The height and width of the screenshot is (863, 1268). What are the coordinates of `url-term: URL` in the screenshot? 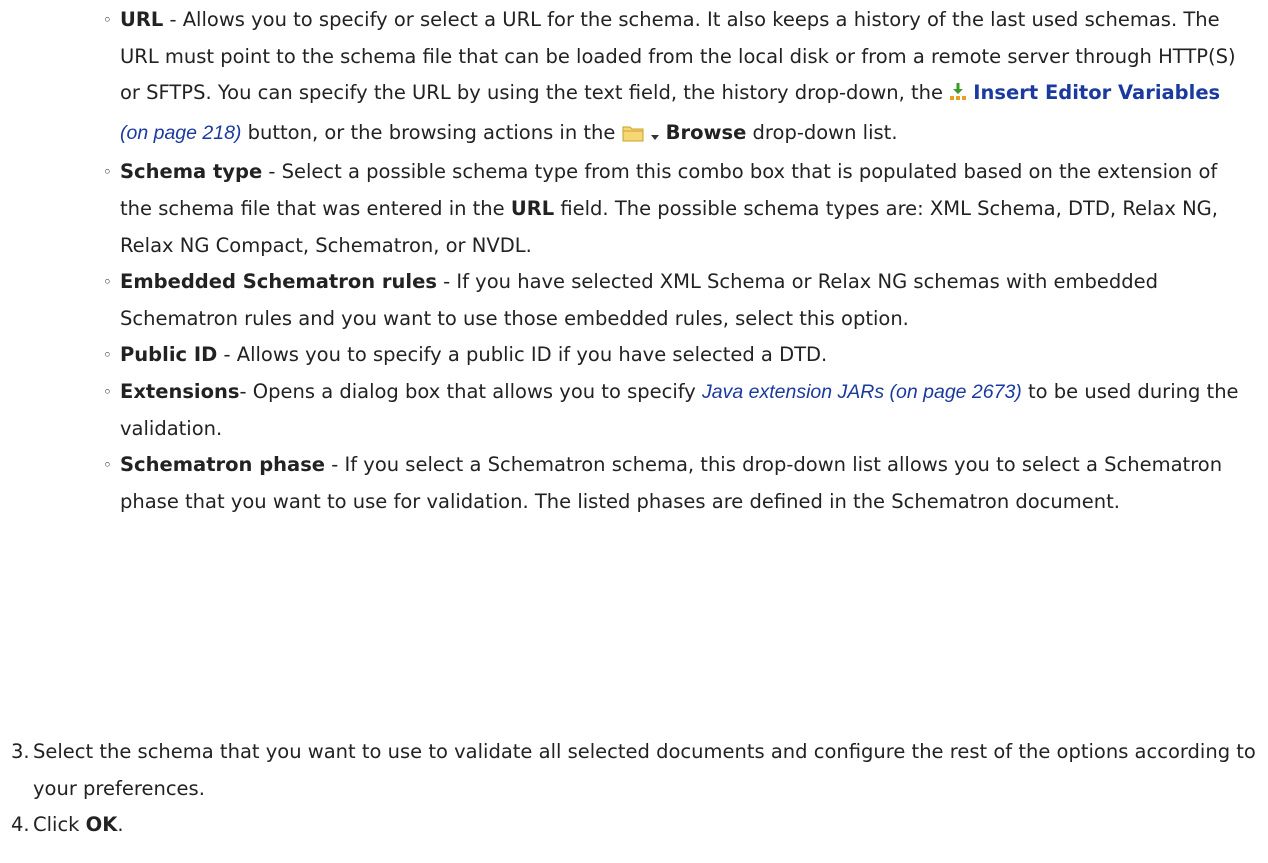 It's located at (142, 19).